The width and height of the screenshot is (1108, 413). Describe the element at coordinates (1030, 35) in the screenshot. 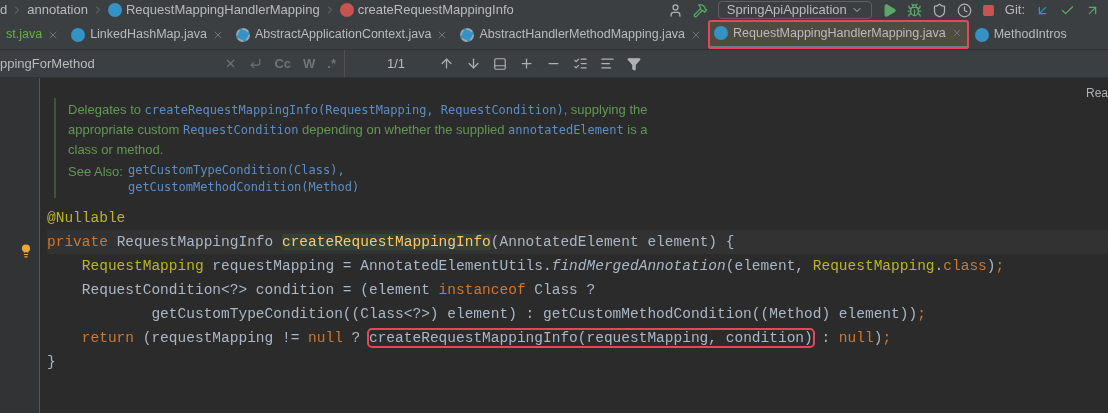

I see `tab-label: MethodIntros` at that location.